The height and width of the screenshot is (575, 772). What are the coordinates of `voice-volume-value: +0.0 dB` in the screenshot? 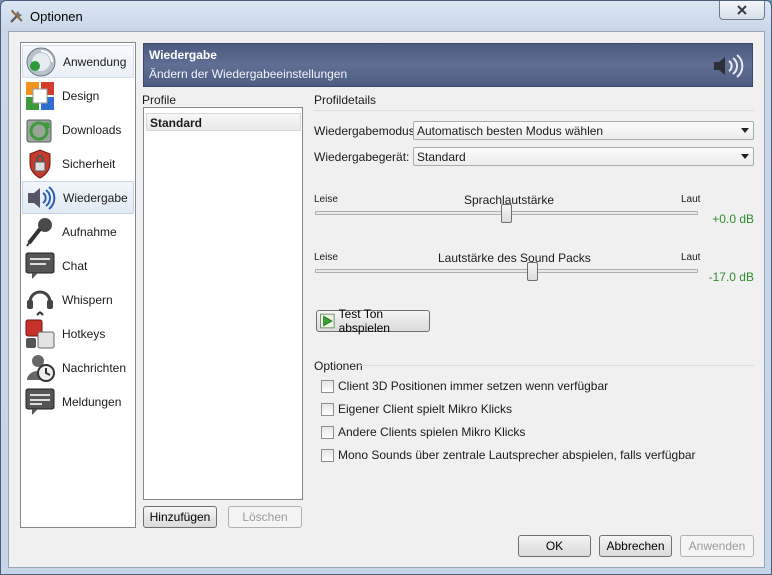 It's located at (733, 219).